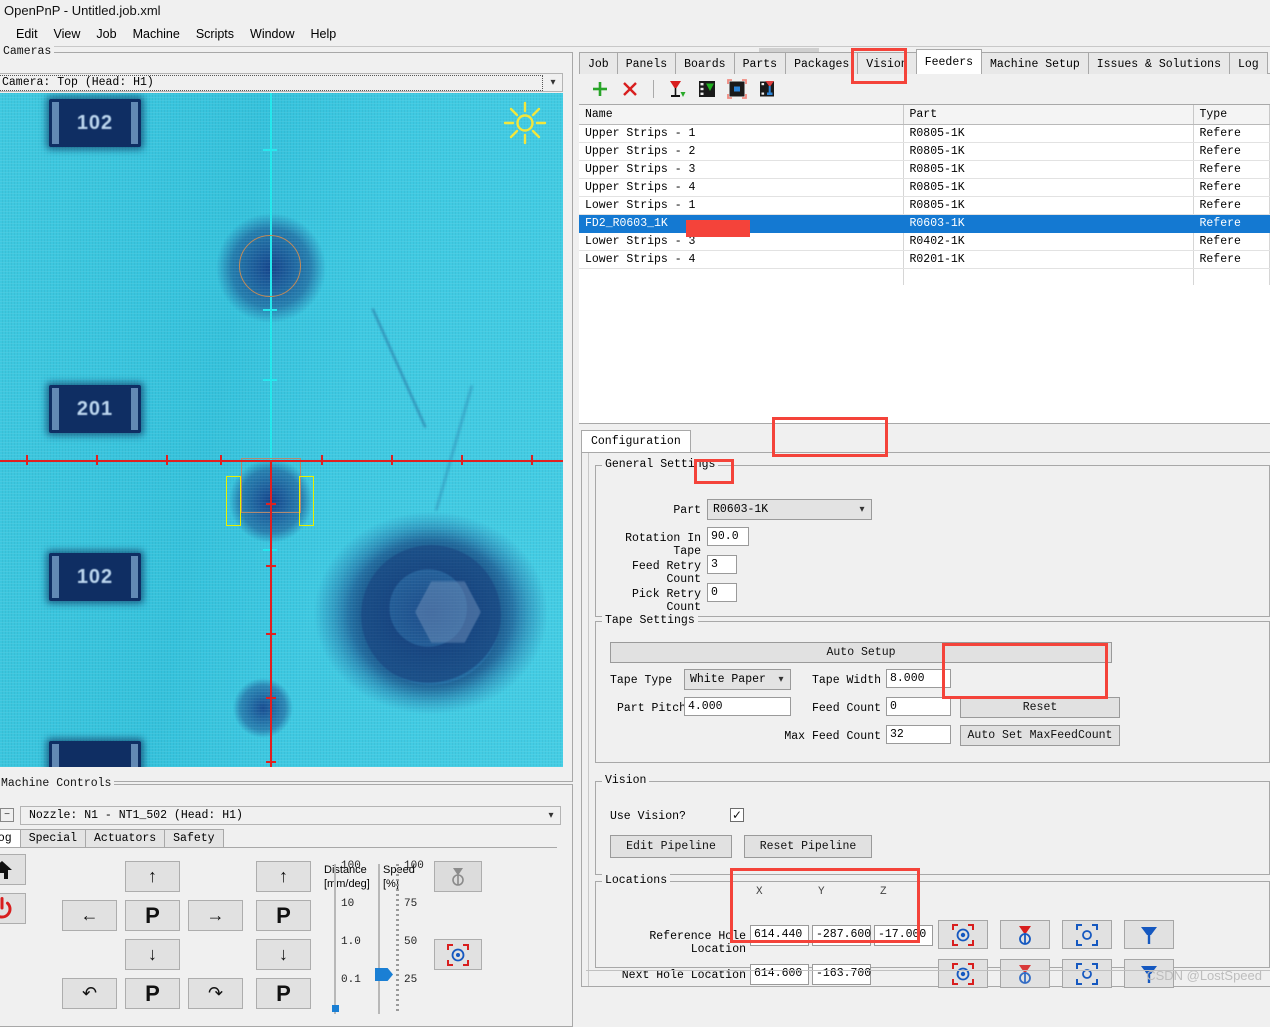  What do you see at coordinates (13, 869) in the screenshot?
I see `home-button` at bounding box center [13, 869].